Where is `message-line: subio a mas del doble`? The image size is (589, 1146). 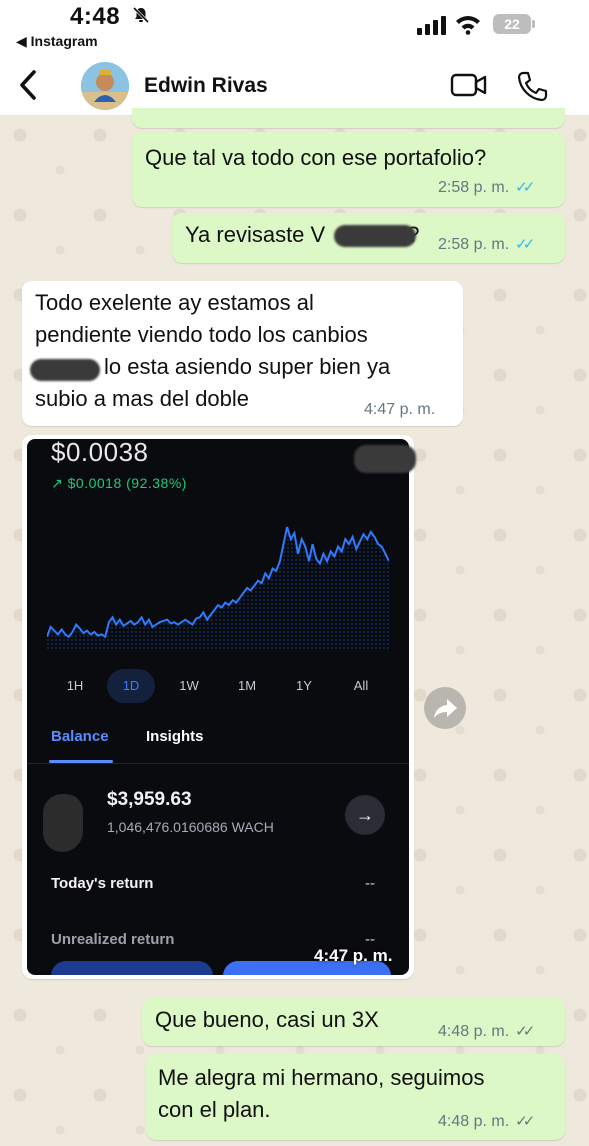
message-line: subio a mas del doble is located at coordinates (142, 398).